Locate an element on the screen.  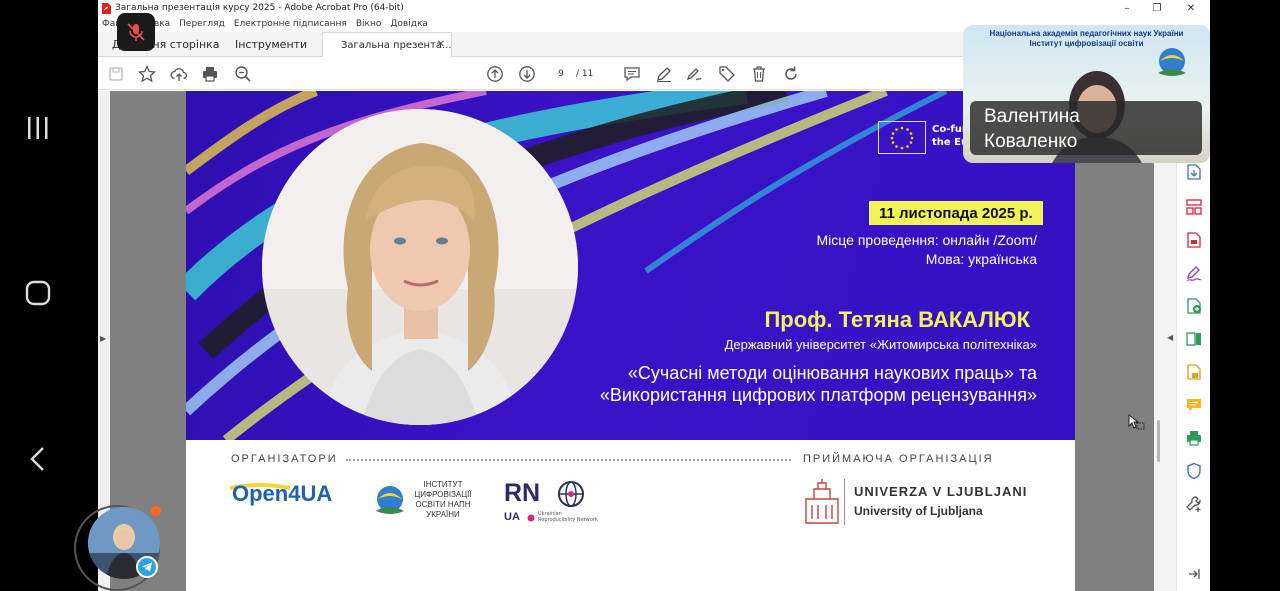
mouse-cursor-icon is located at coordinates (1136, 422).